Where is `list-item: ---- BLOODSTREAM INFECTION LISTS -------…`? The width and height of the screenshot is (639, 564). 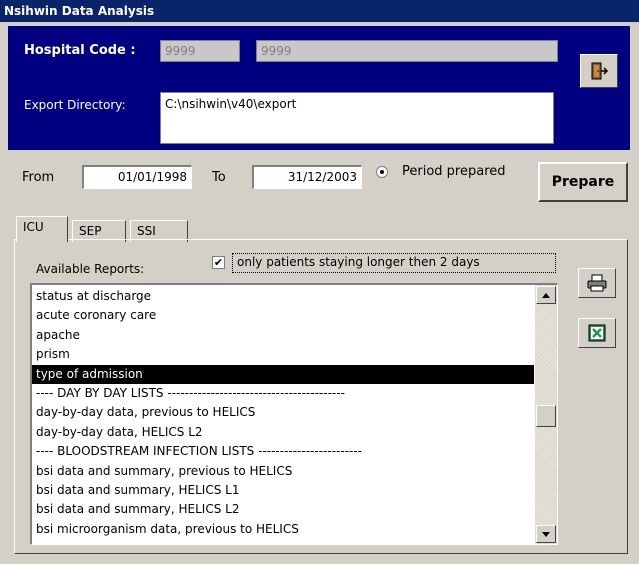
list-item: ---- BLOODSTREAM INFECTION LISTS -------… is located at coordinates (283, 451).